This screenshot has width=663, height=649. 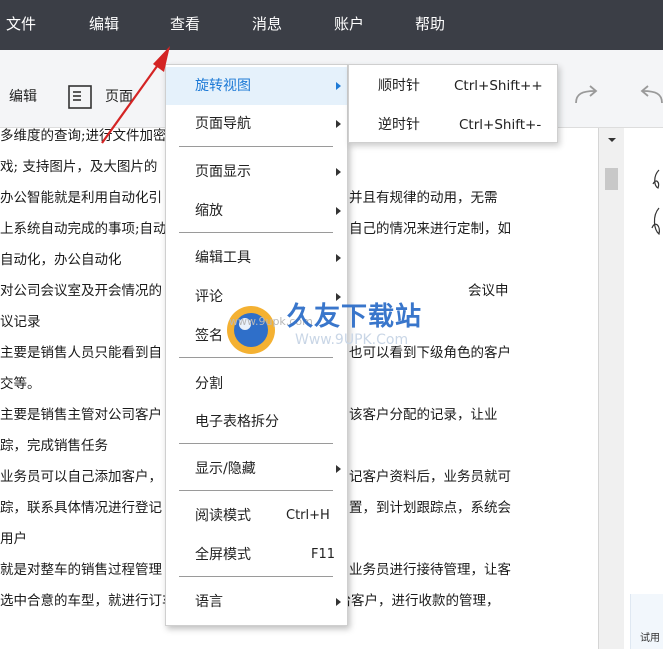 What do you see at coordinates (655, 202) in the screenshot?
I see `signature-scribble` at bounding box center [655, 202].